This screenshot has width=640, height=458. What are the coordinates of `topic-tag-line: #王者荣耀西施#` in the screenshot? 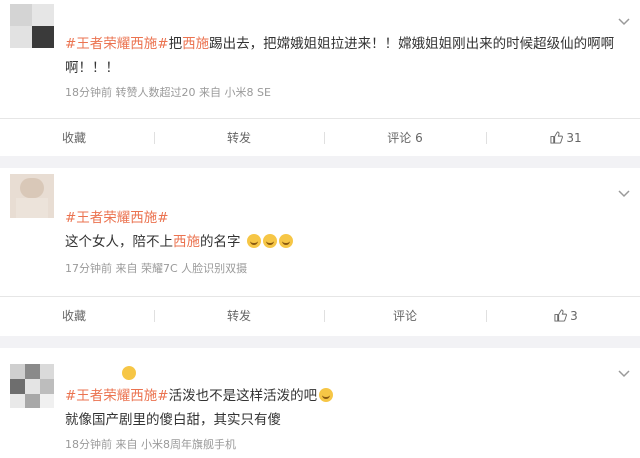 It's located at (117, 218).